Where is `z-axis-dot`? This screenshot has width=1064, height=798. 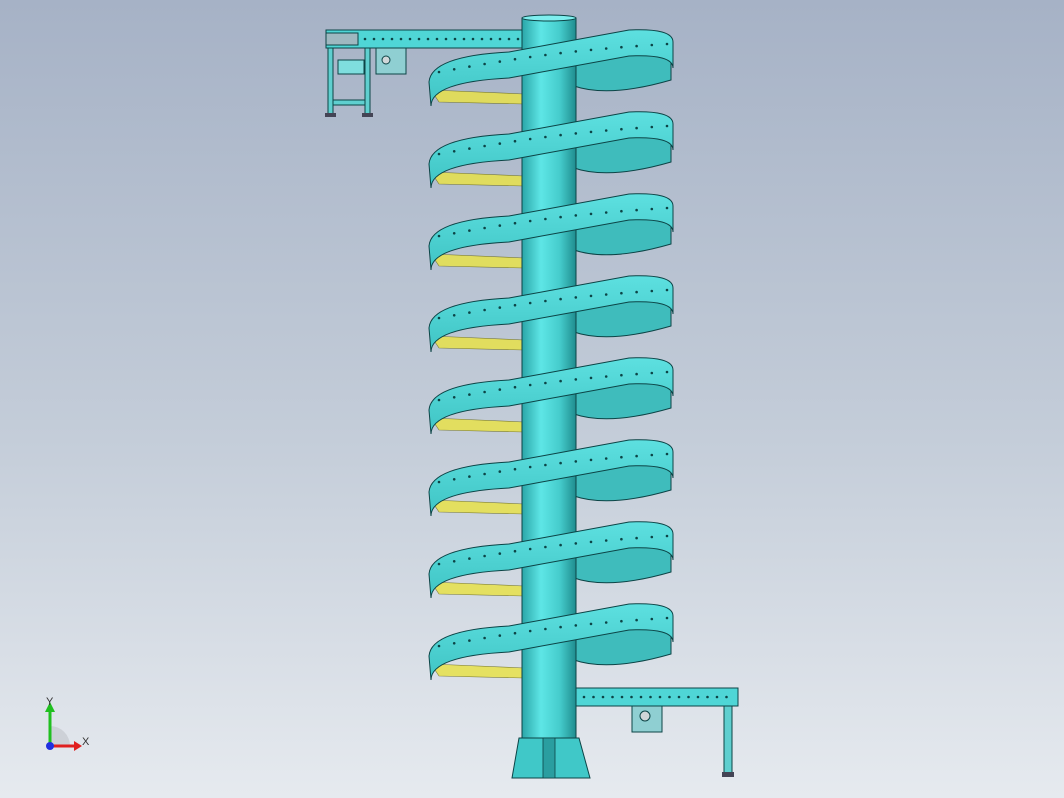
z-axis-dot is located at coordinates (50, 746).